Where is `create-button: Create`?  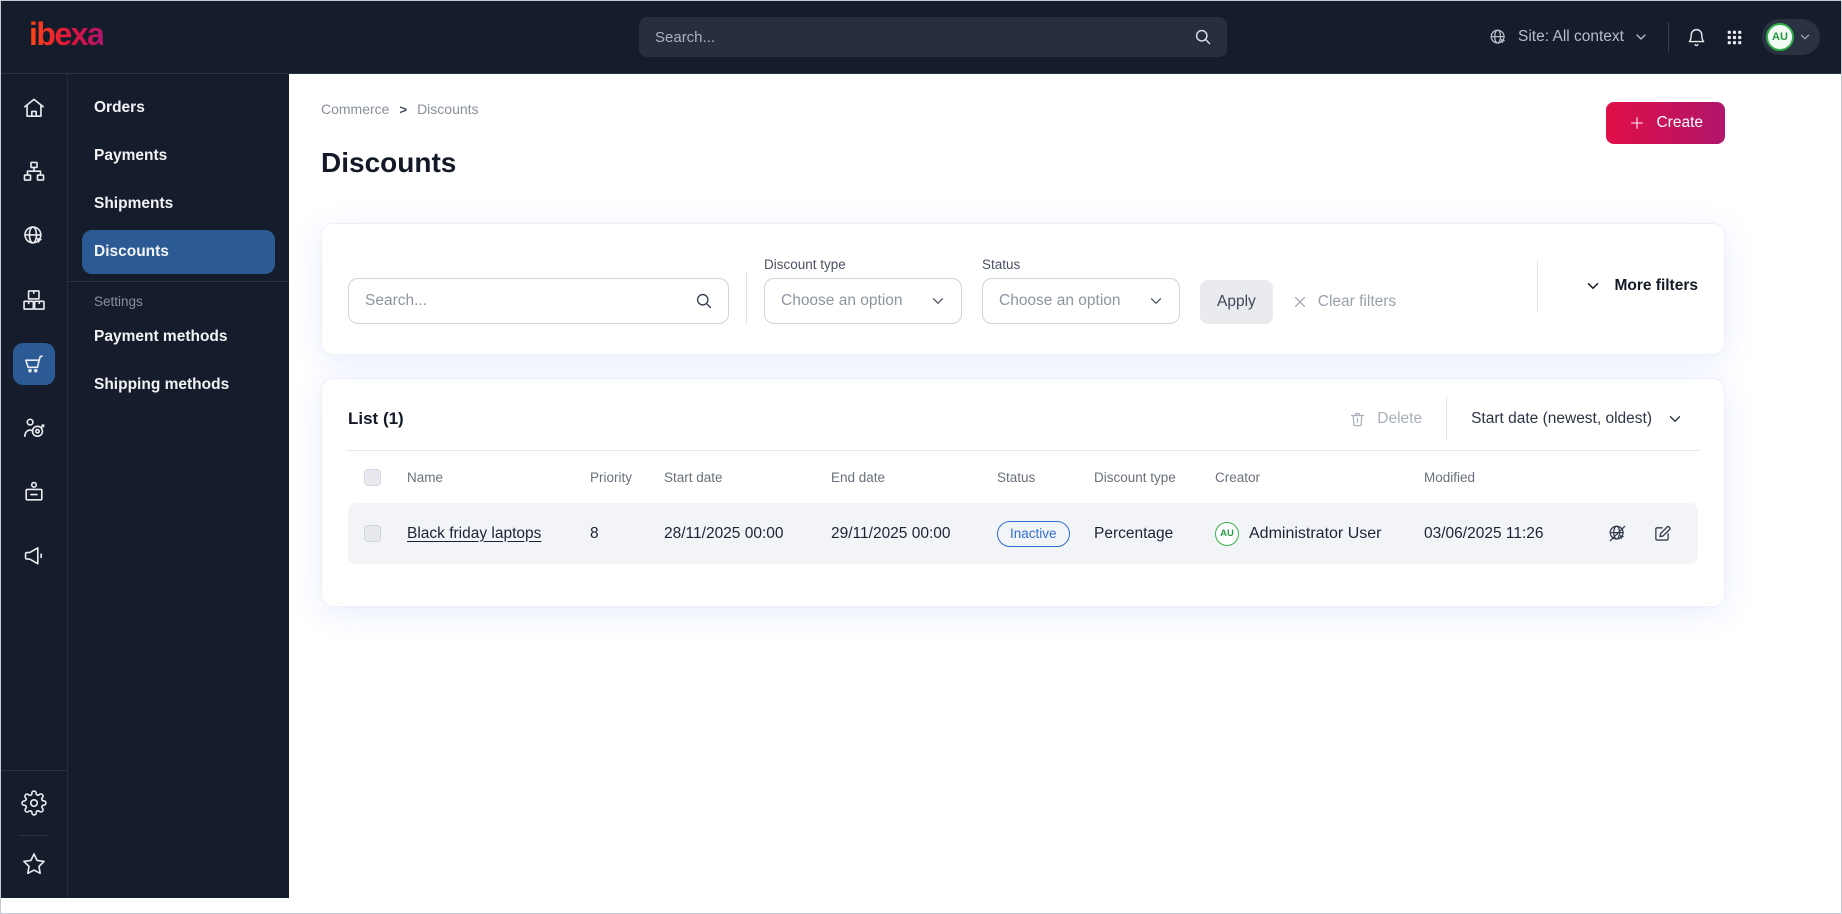 create-button: Create is located at coordinates (1665, 123).